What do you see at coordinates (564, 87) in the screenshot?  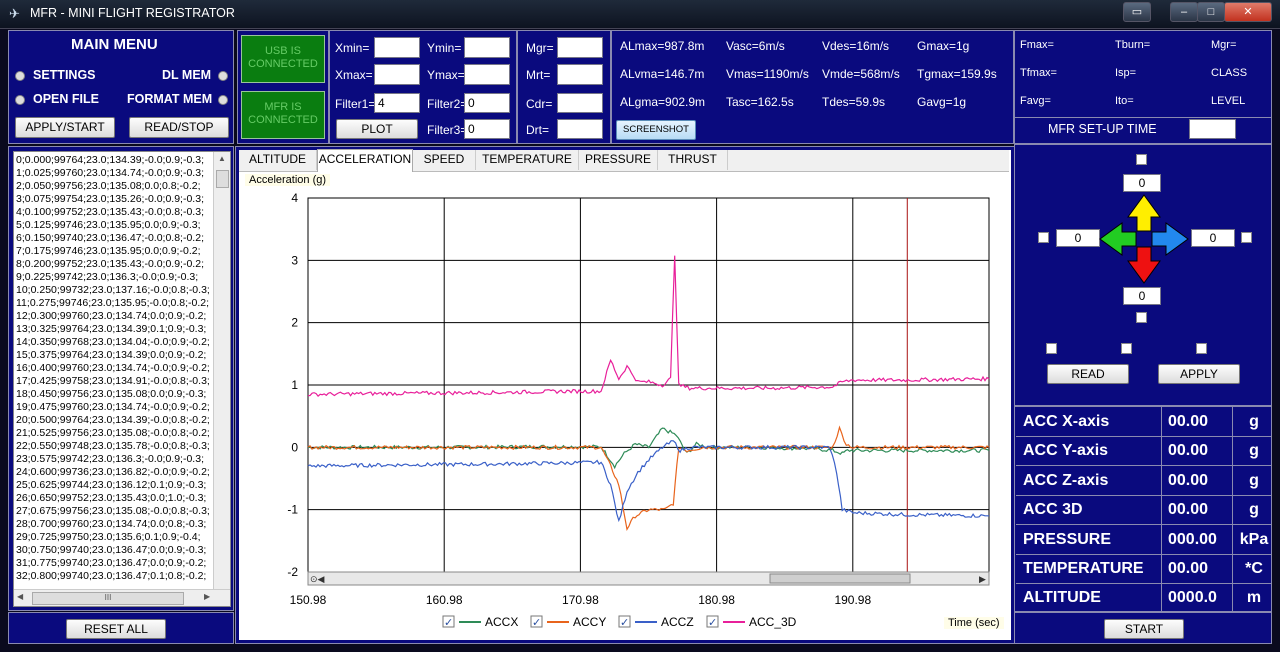 I see `mass-input-panel: Mgr= Mrt= Cdr= Drt=` at bounding box center [564, 87].